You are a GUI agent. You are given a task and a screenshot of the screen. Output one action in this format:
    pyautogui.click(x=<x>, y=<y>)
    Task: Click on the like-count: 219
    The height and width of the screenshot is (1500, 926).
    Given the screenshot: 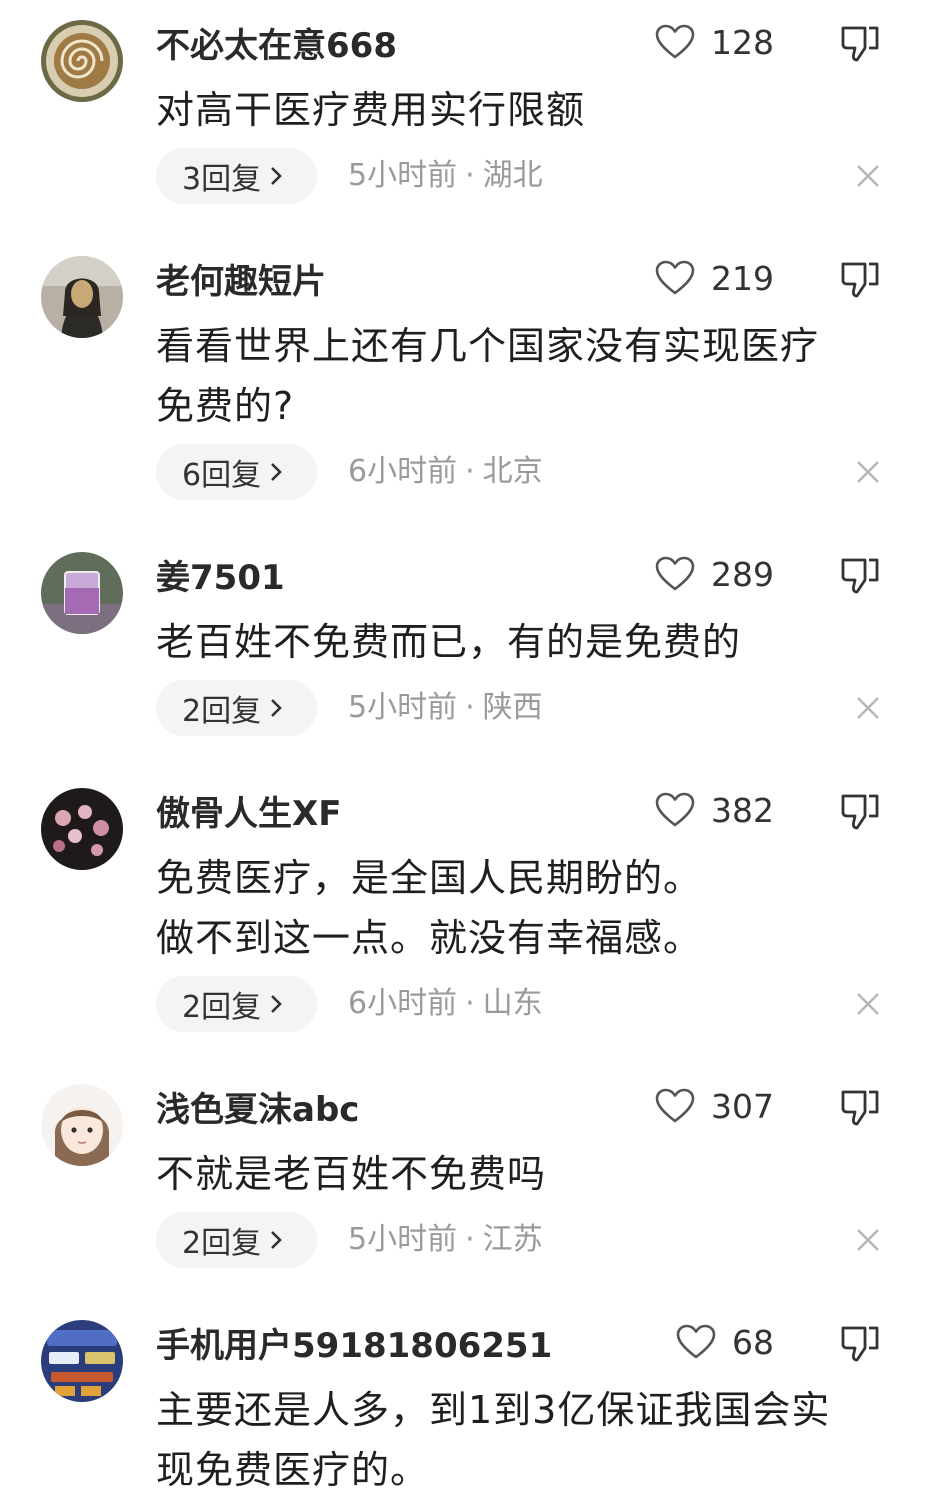 What is the action you would take?
    pyautogui.click(x=742, y=278)
    